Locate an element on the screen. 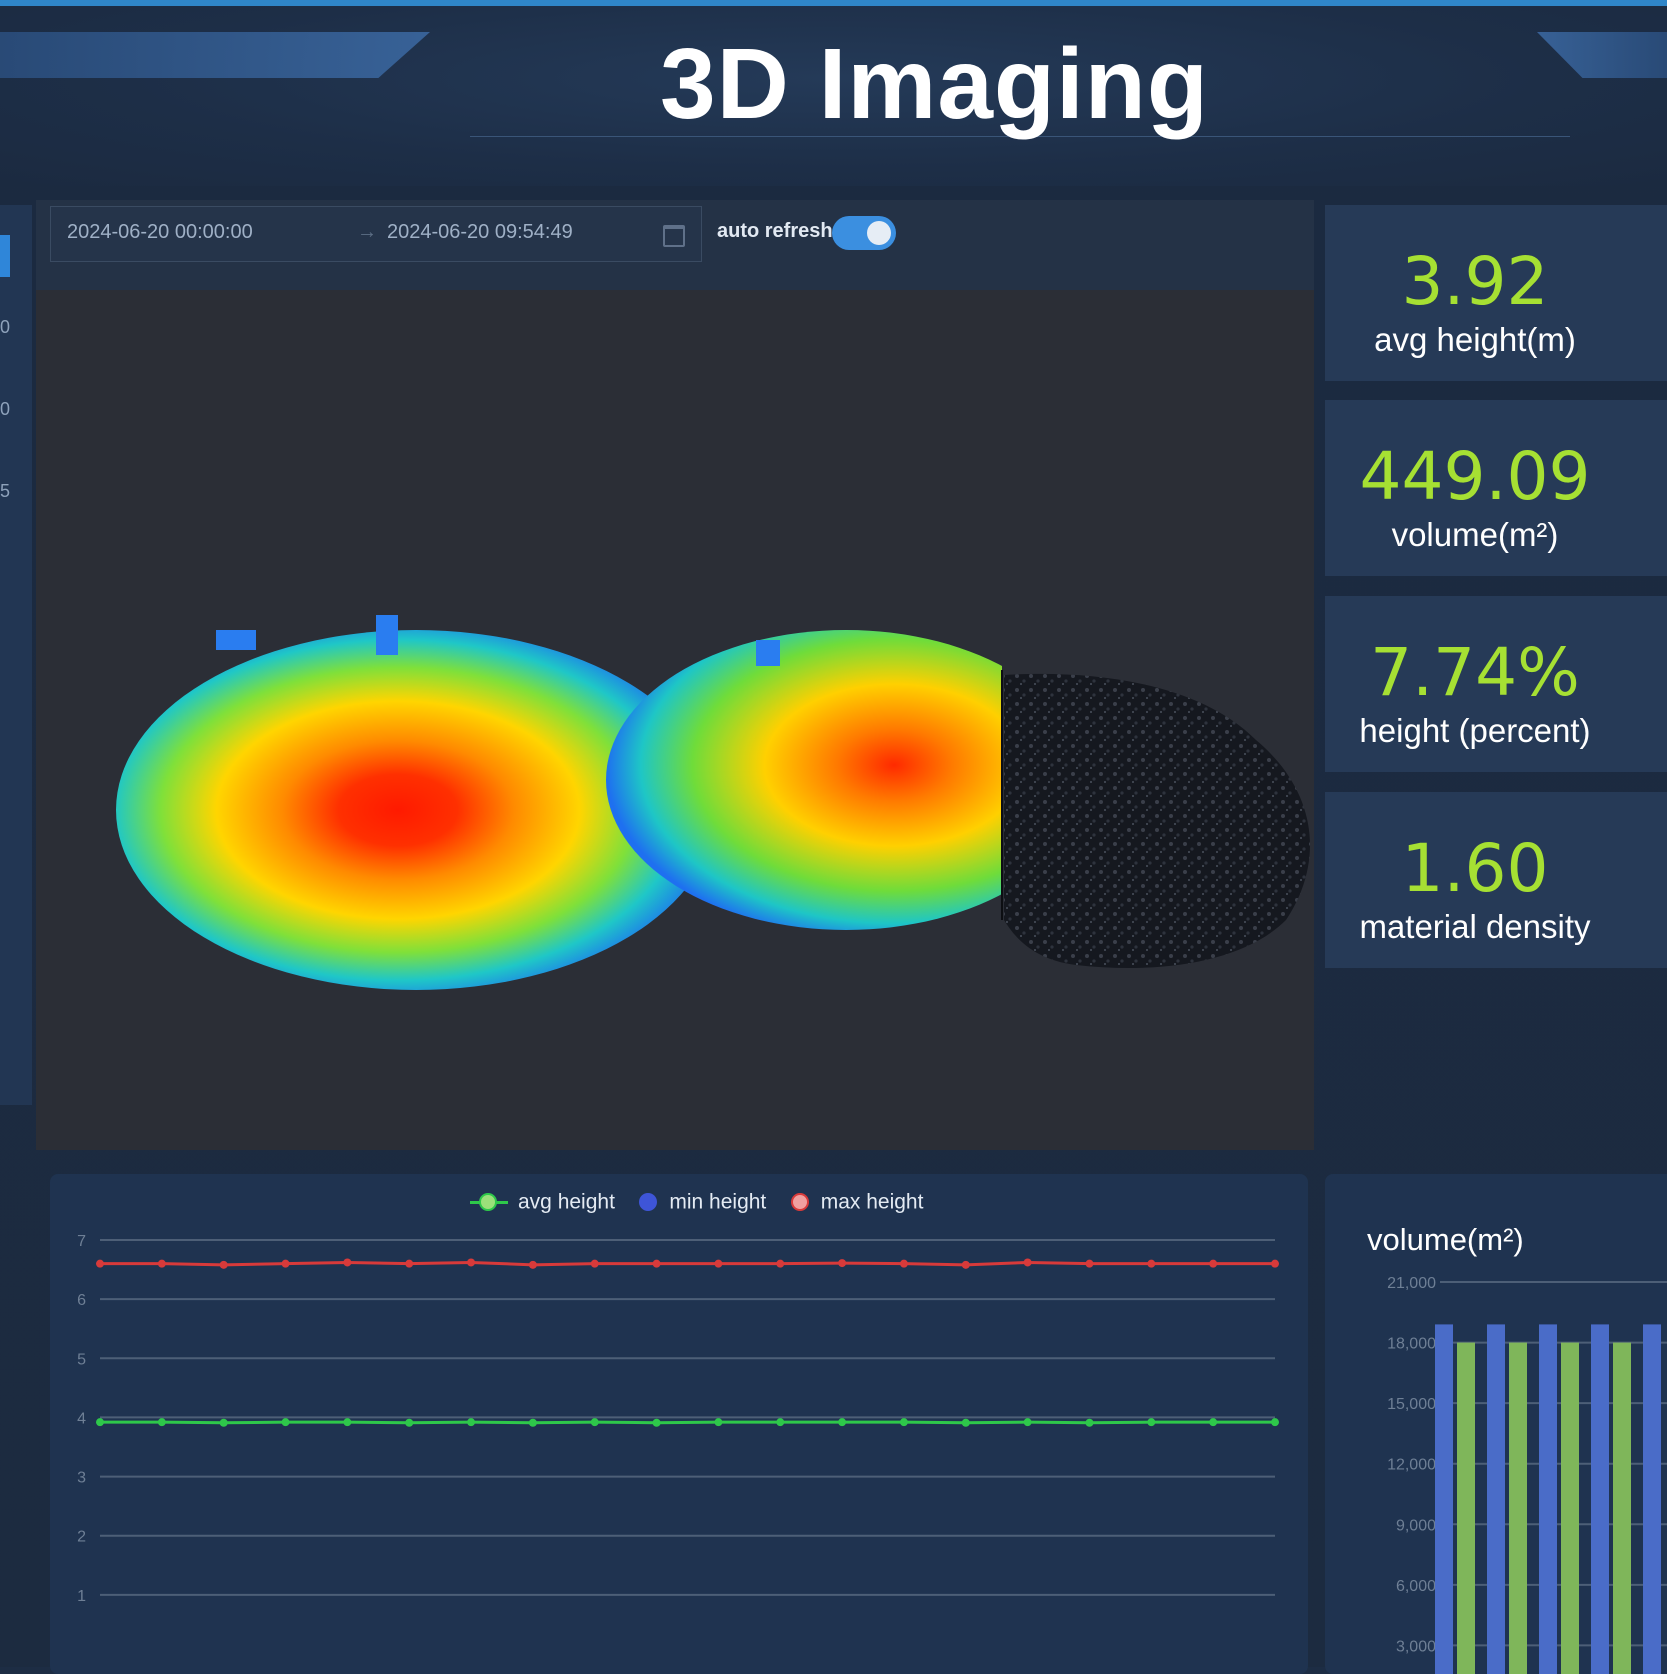  calendar-icon is located at coordinates (674, 236).